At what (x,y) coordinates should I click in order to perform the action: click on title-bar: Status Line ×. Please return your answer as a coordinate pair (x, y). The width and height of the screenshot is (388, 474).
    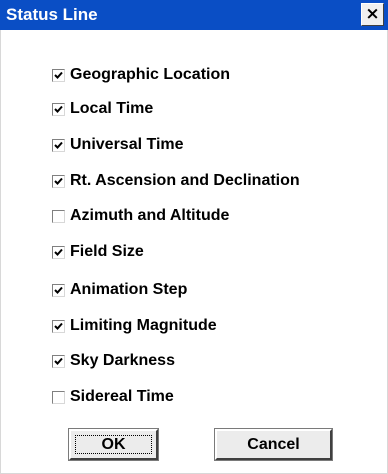
    Looking at the image, I should click on (194, 15).